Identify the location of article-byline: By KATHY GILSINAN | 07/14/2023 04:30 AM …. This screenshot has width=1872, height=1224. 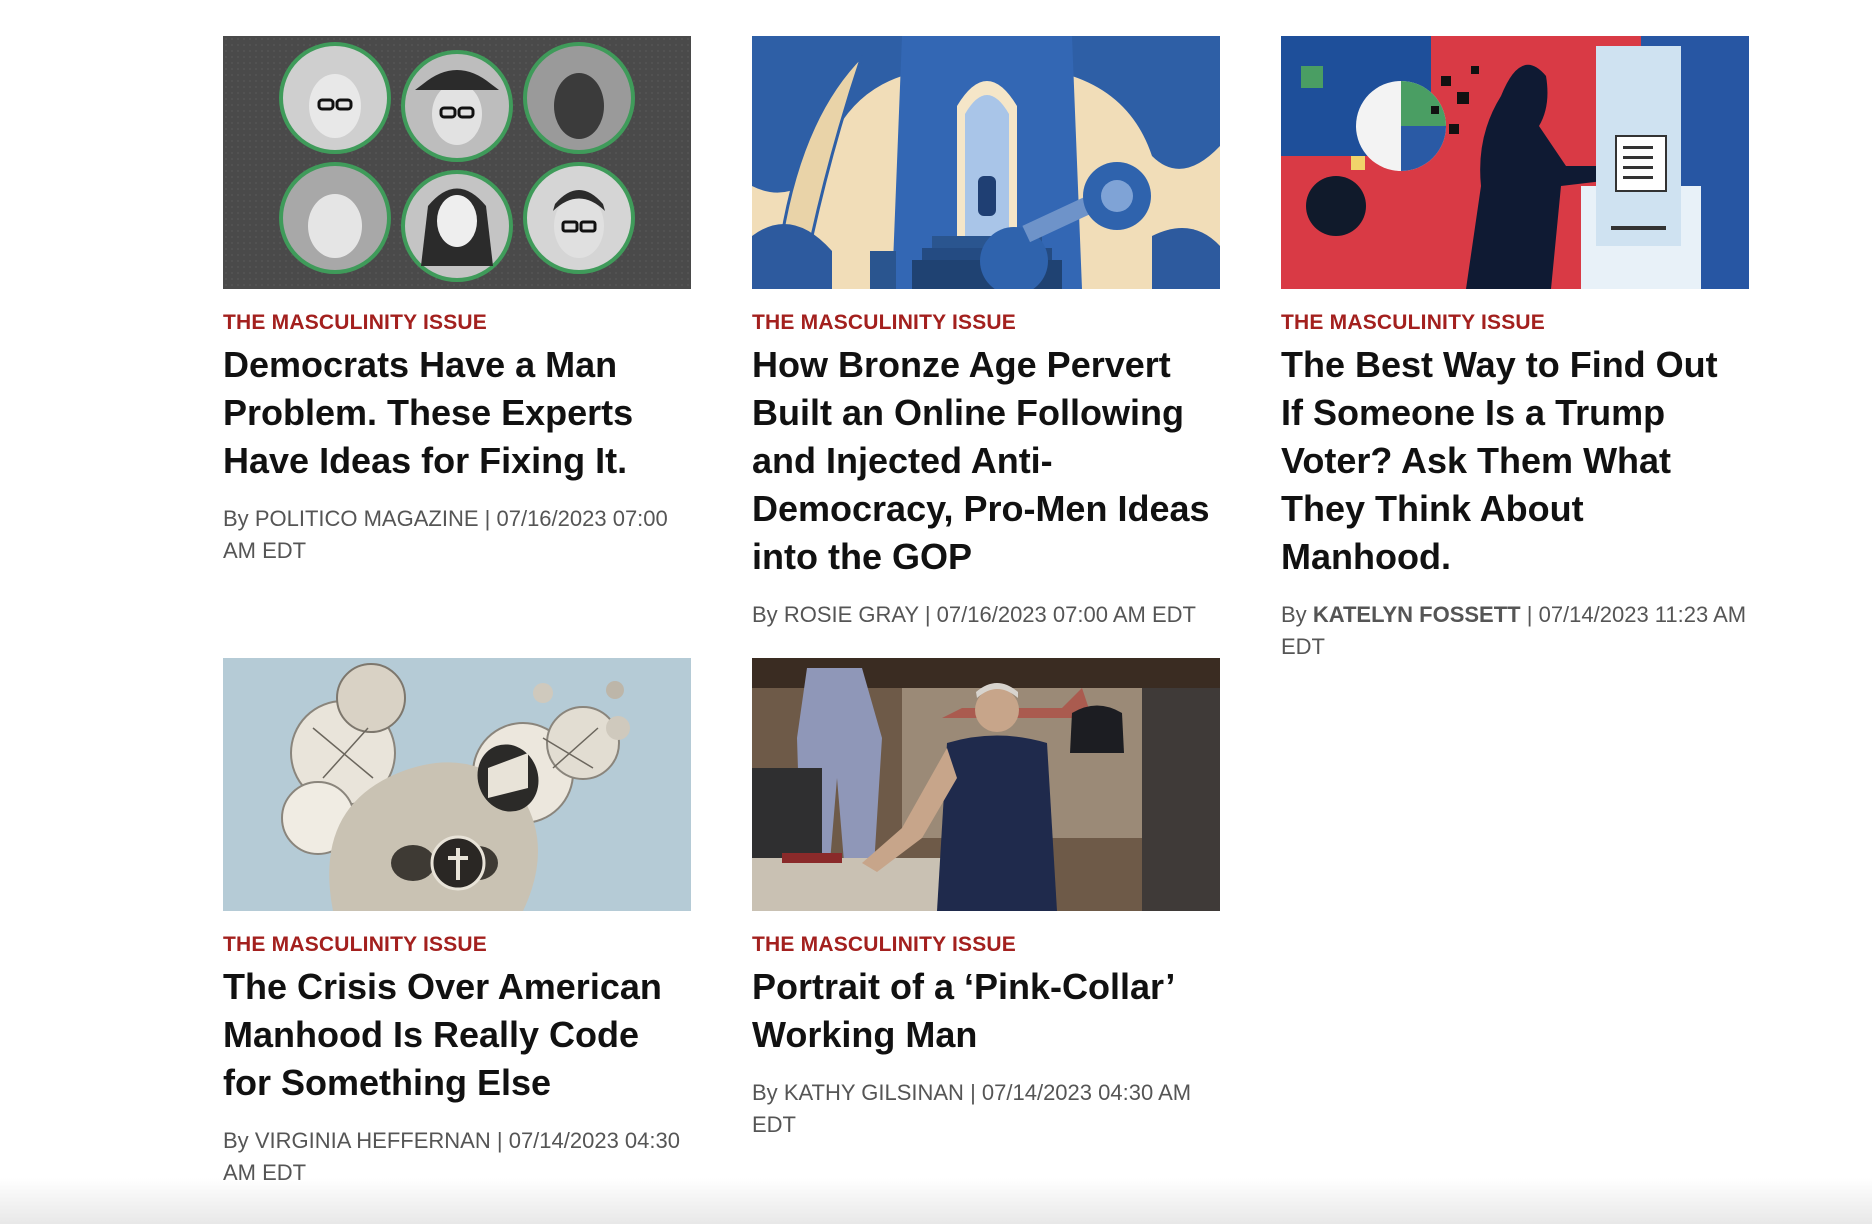
(986, 1109).